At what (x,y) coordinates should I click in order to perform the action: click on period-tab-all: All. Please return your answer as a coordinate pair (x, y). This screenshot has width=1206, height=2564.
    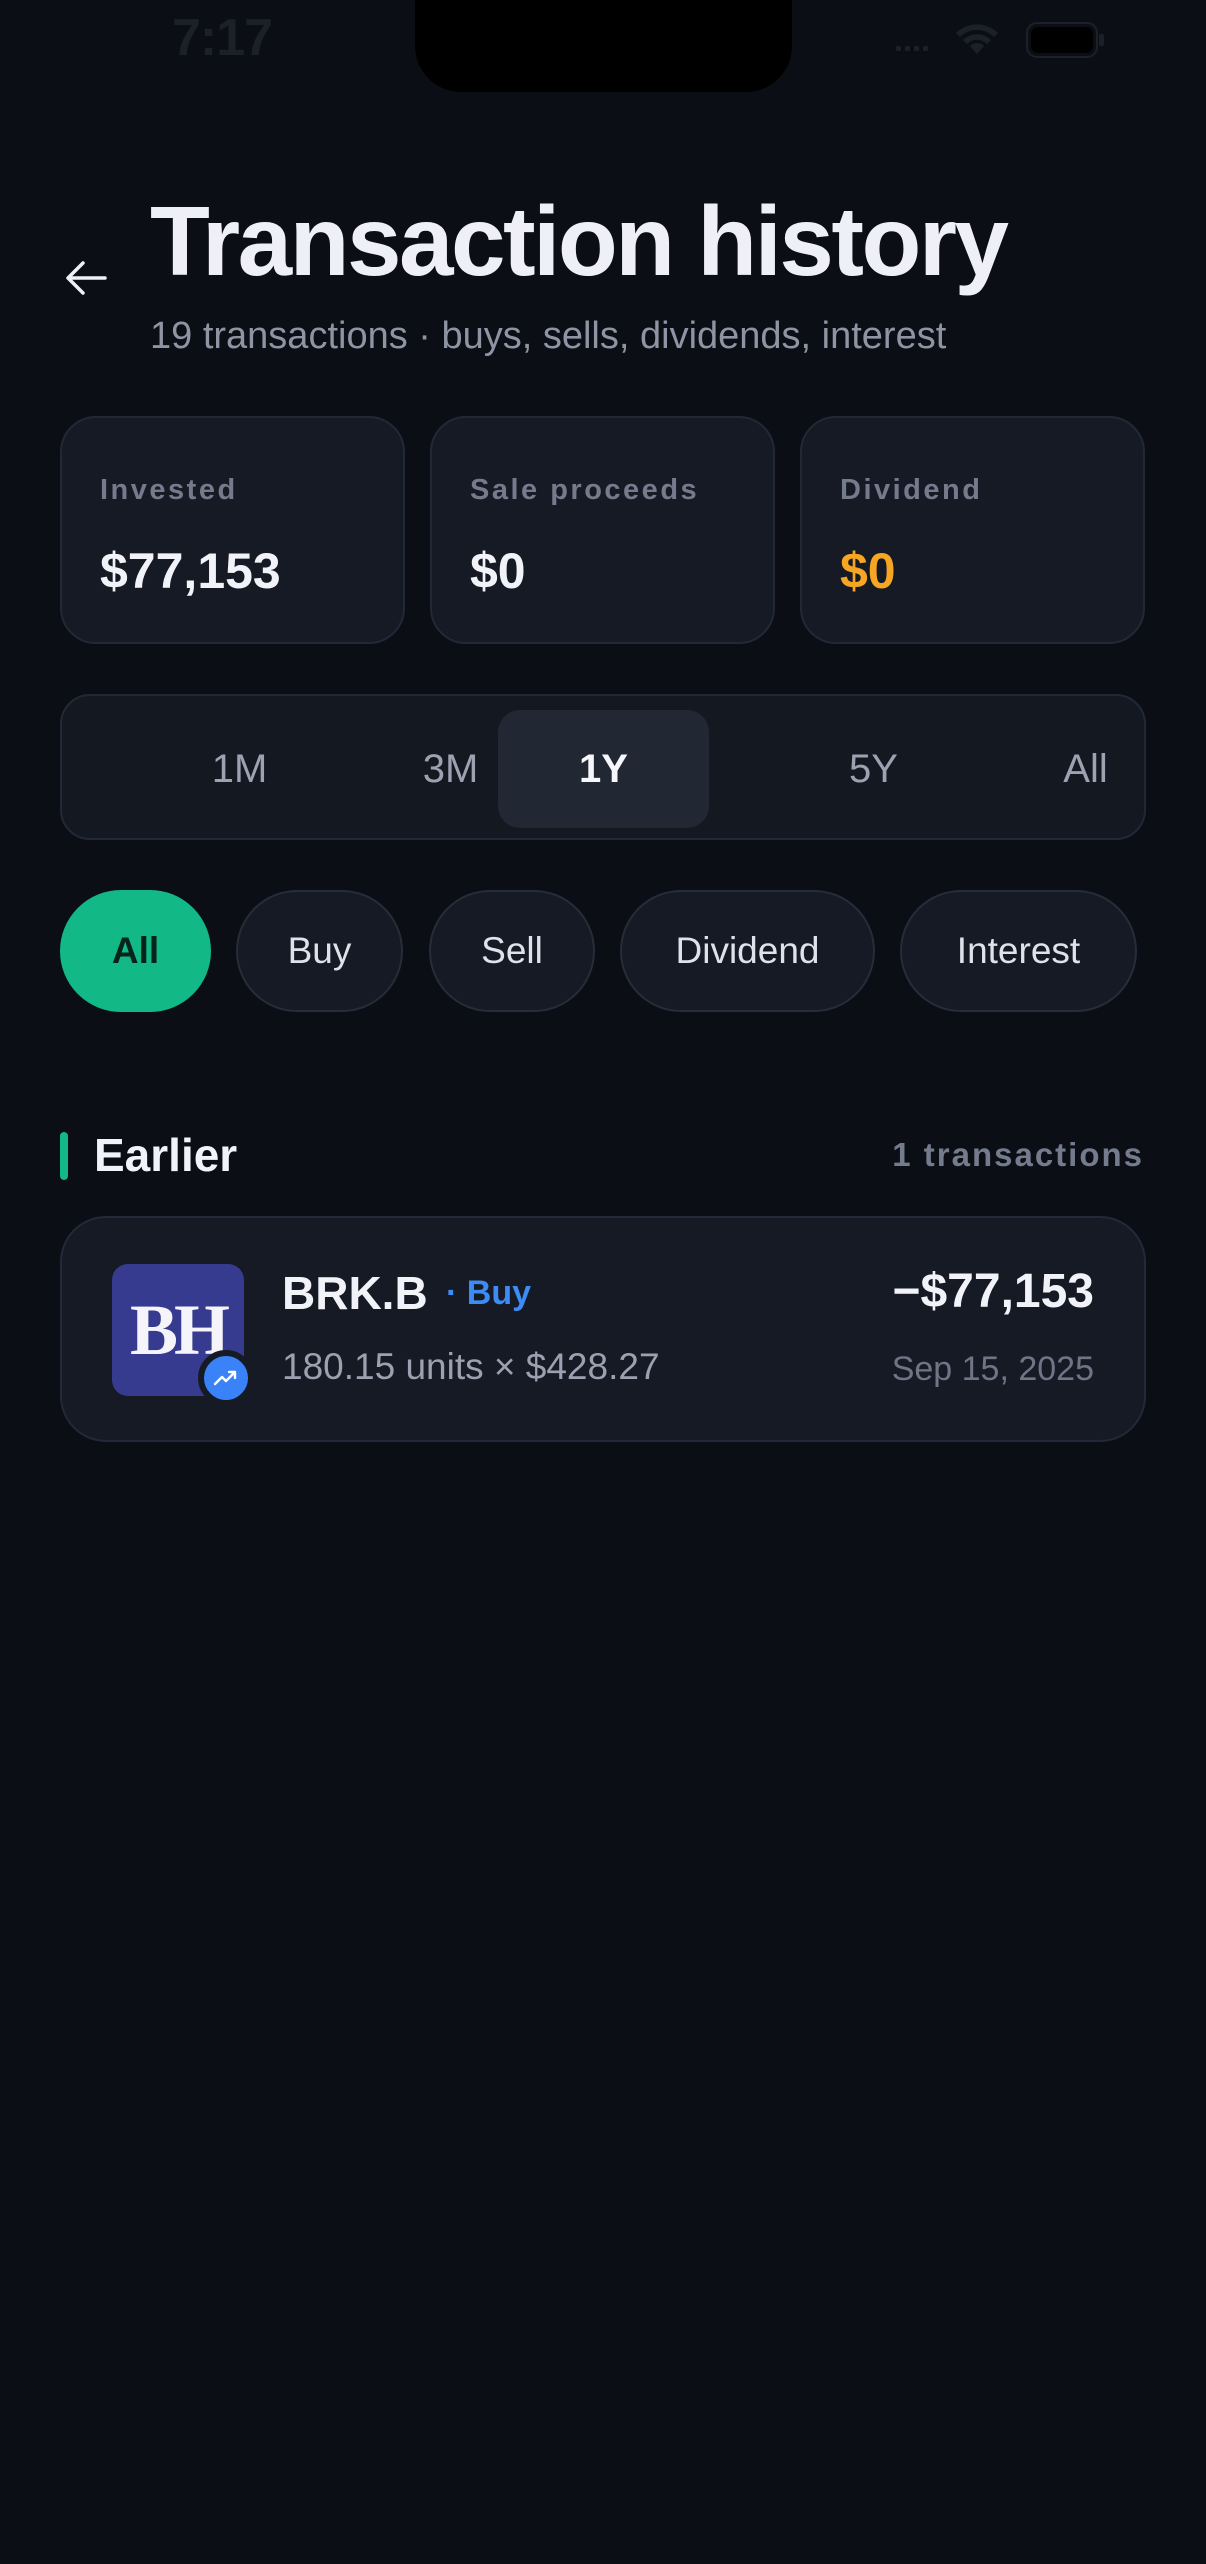
    Looking at the image, I should click on (1085, 769).